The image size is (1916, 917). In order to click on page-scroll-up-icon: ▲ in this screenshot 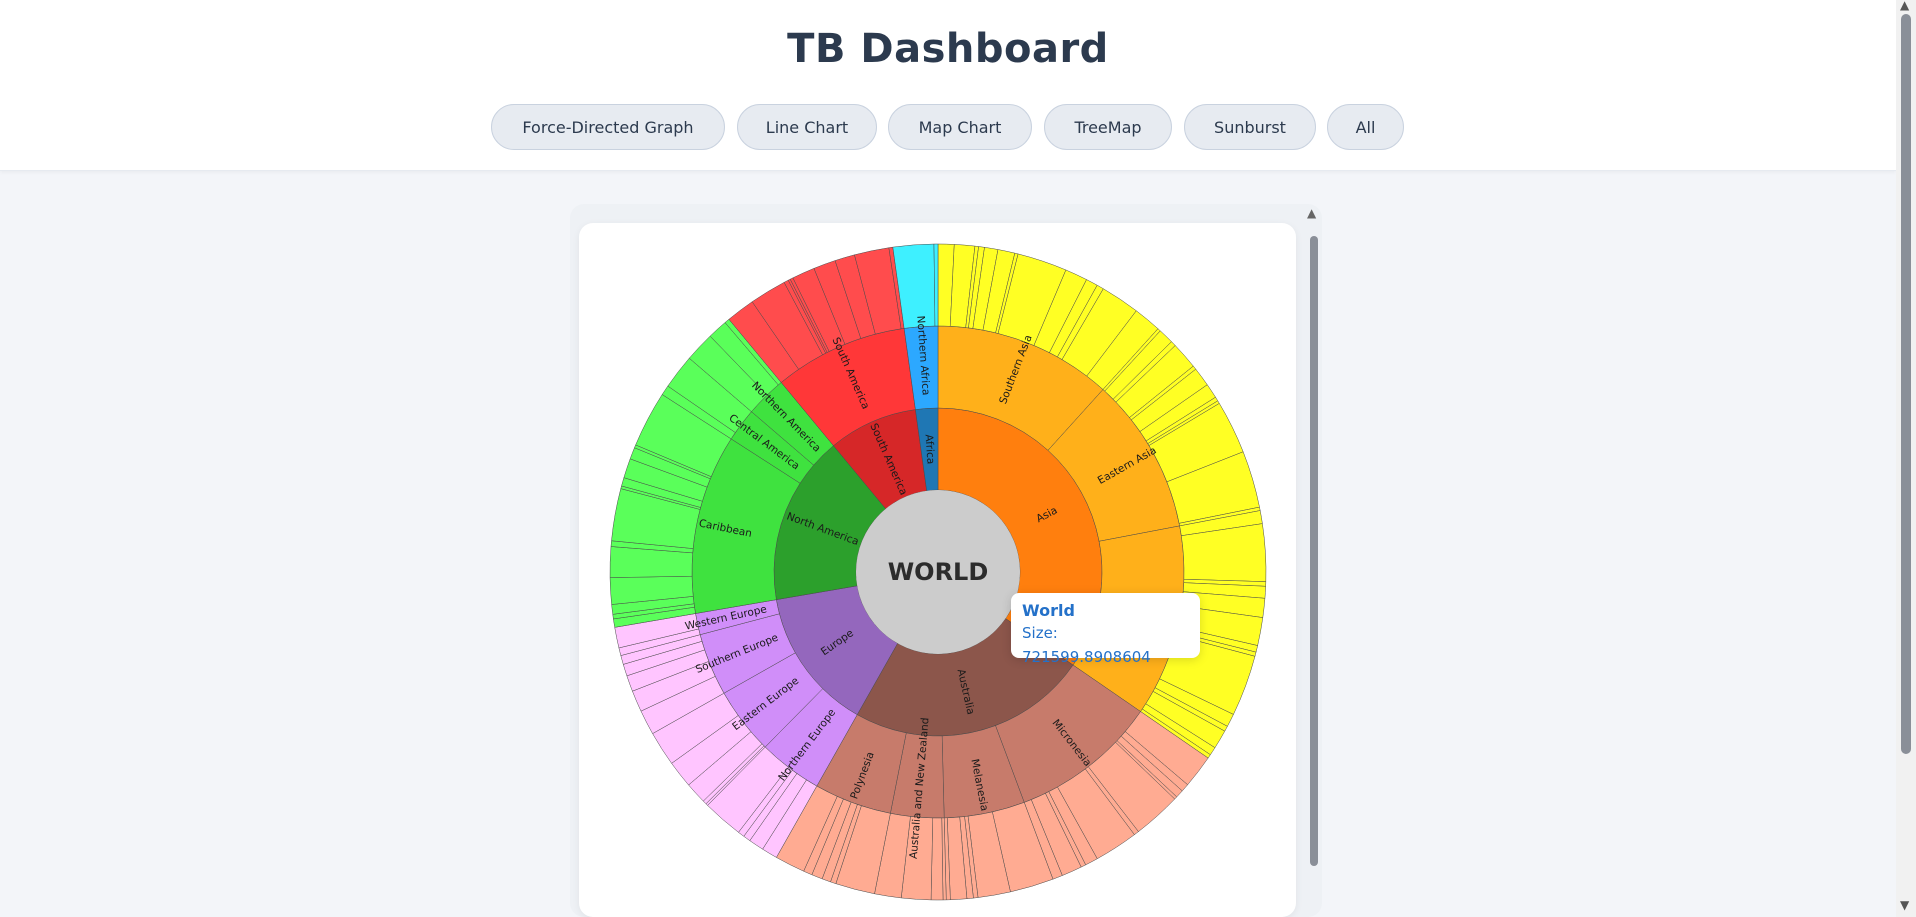, I will do `click(1904, 6)`.